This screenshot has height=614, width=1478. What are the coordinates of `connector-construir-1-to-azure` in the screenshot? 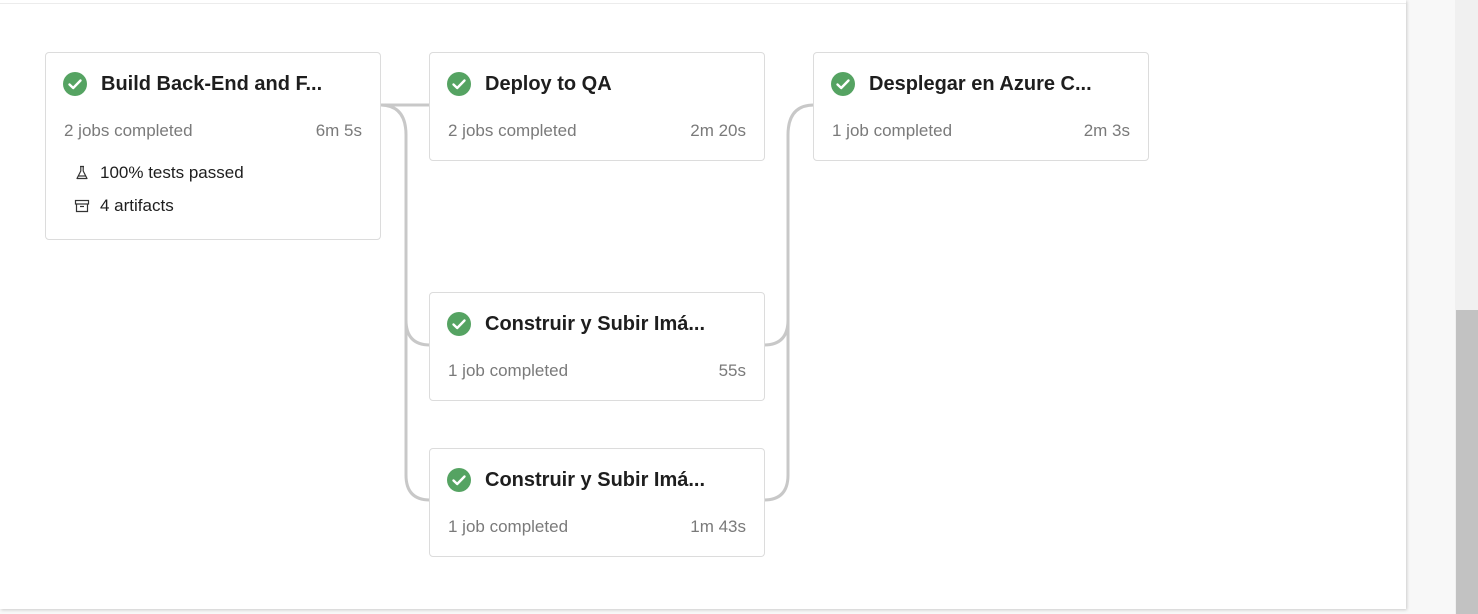 It's located at (789, 225).